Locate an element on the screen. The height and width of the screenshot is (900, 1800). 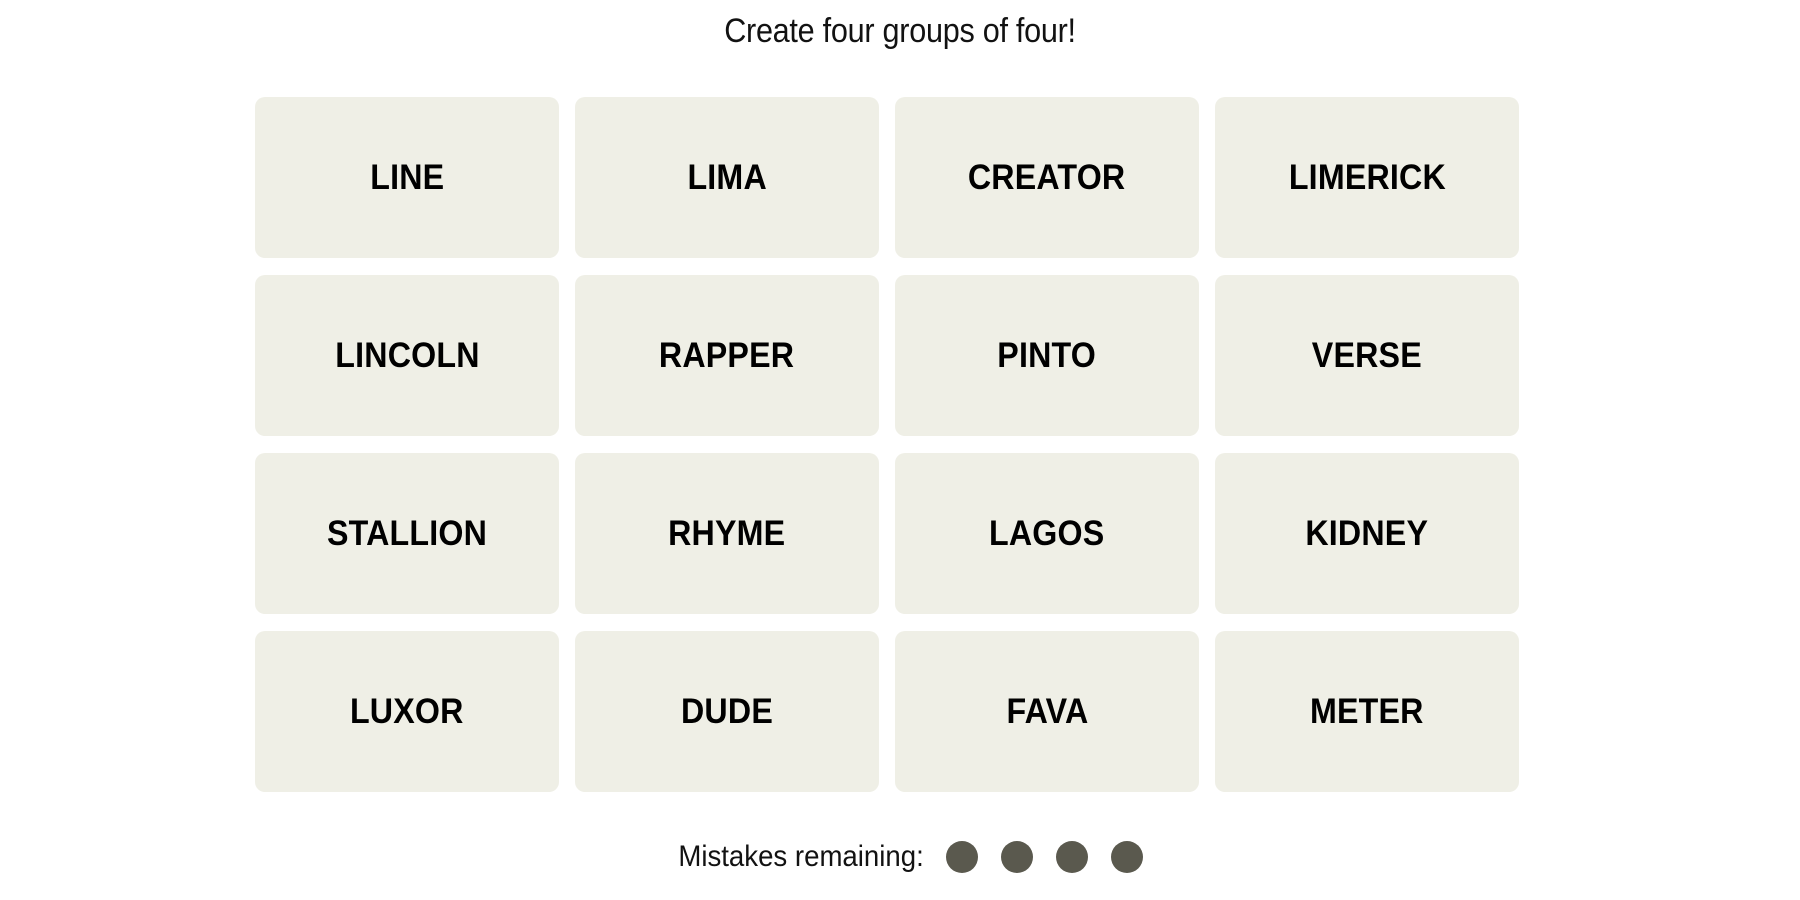
mistakes-label: Mistakes remaining: is located at coordinates (801, 856).